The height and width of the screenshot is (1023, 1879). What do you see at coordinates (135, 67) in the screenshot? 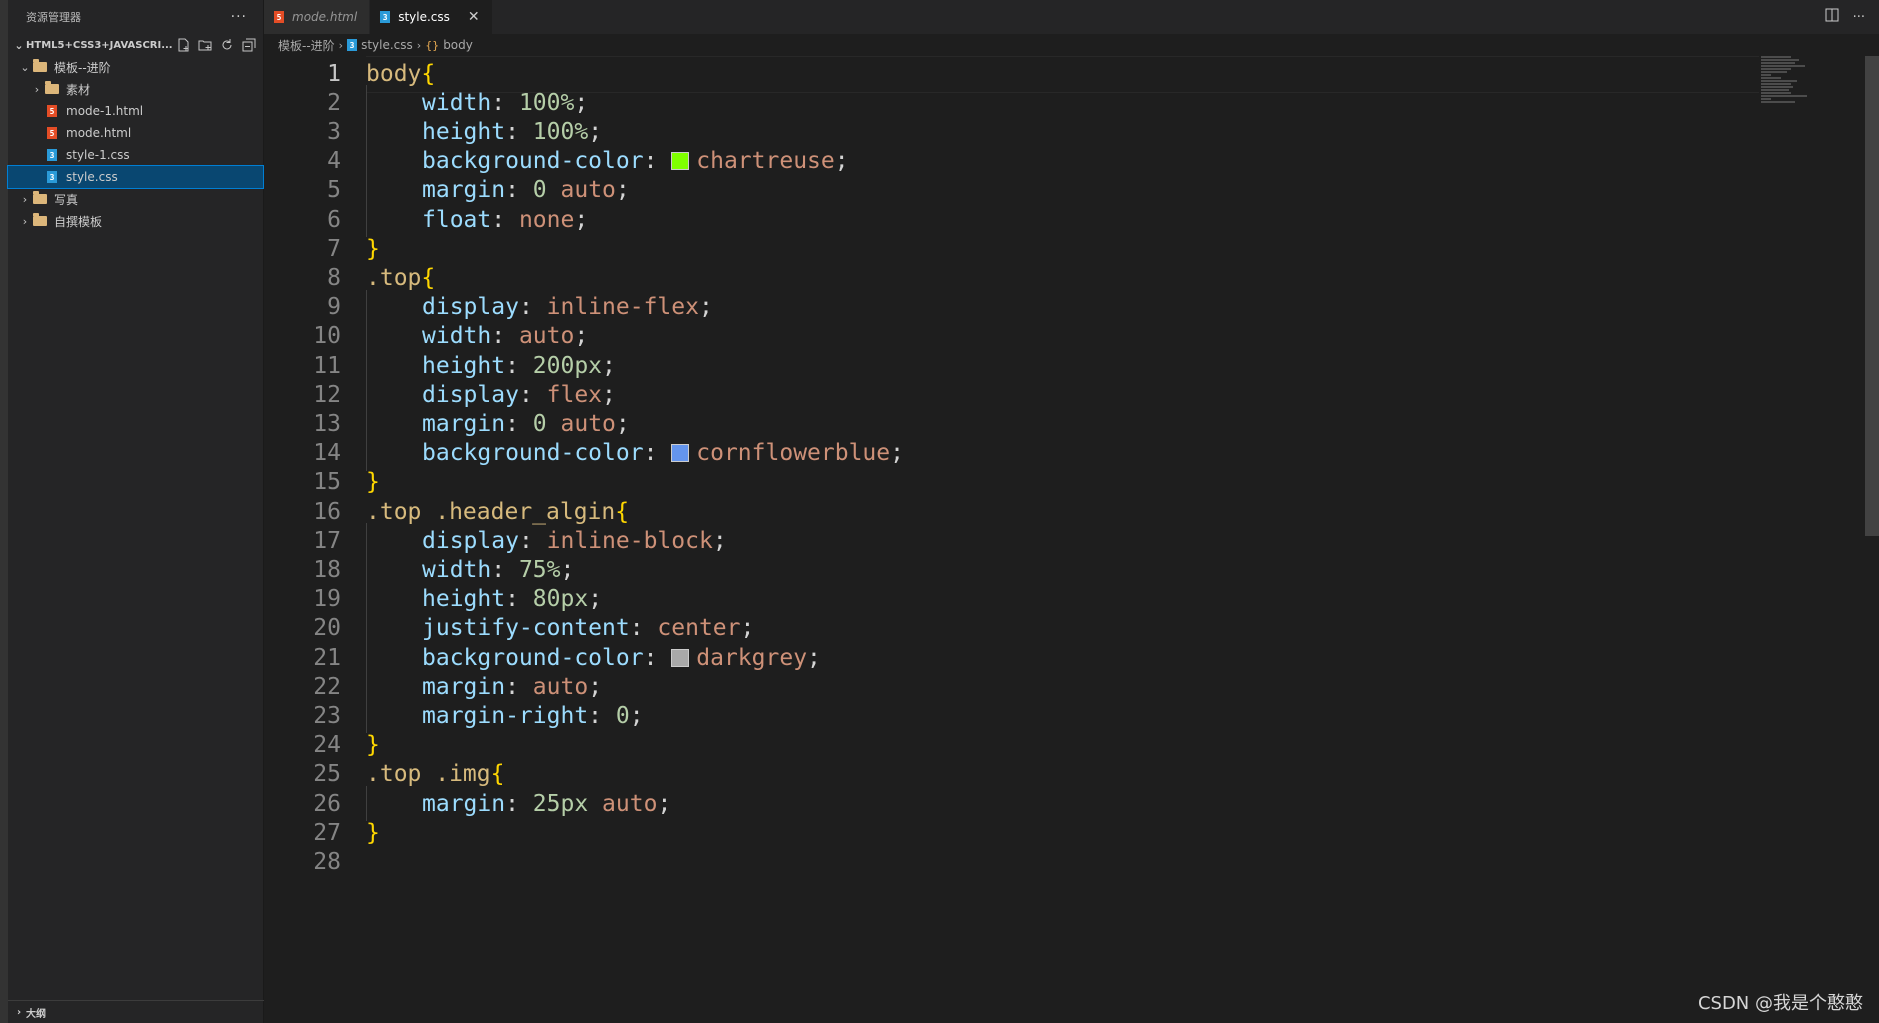
I see `tree-item: ⌄ 模板--进阶` at bounding box center [135, 67].